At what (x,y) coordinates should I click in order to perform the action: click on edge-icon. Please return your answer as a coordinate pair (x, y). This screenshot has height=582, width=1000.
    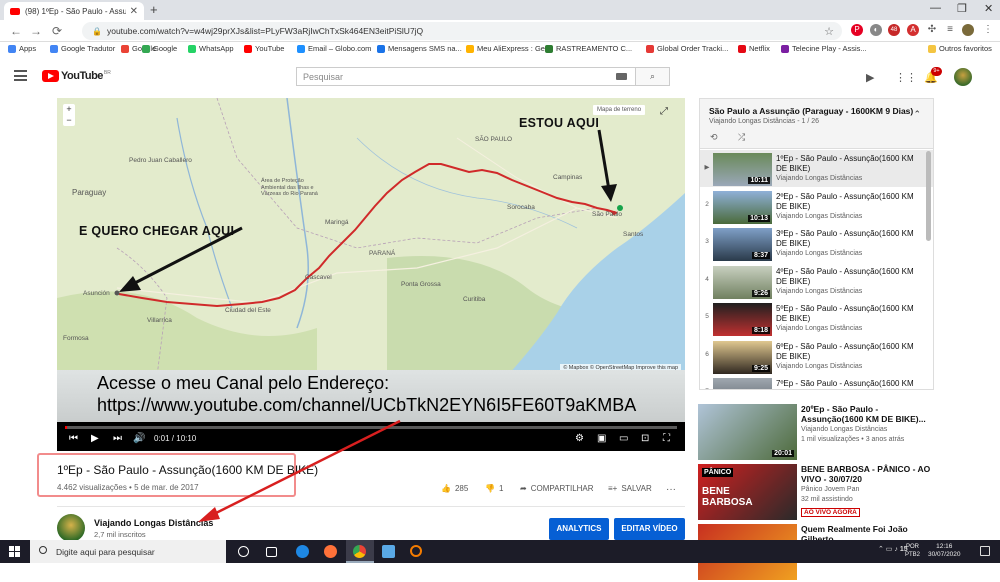
    Looking at the image, I should click on (302, 551).